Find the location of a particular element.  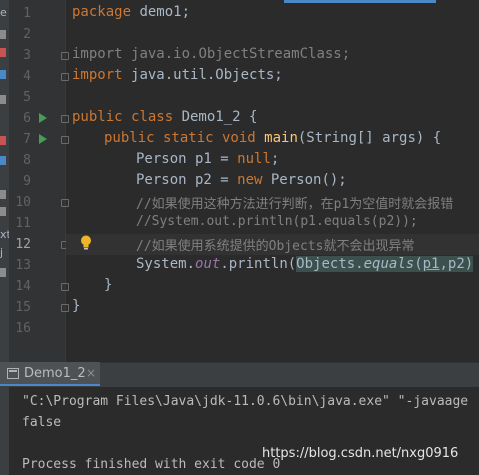

console-line: Process finished with exit code 0 is located at coordinates (151, 464).